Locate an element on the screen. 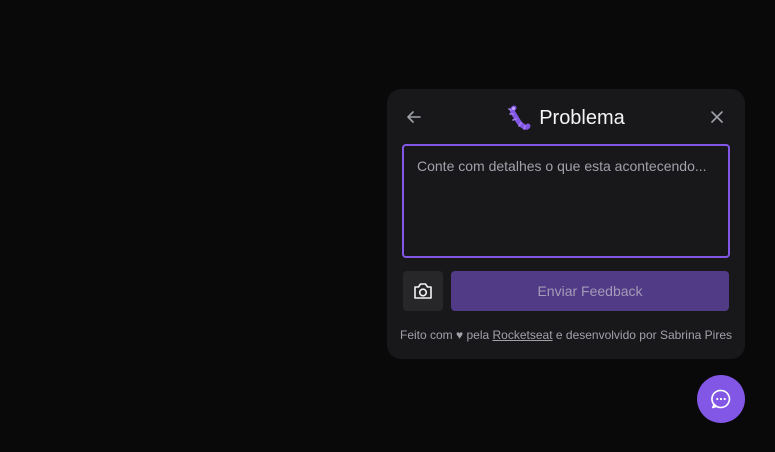 This screenshot has height=452, width=775. open-feedback-button is located at coordinates (721, 399).